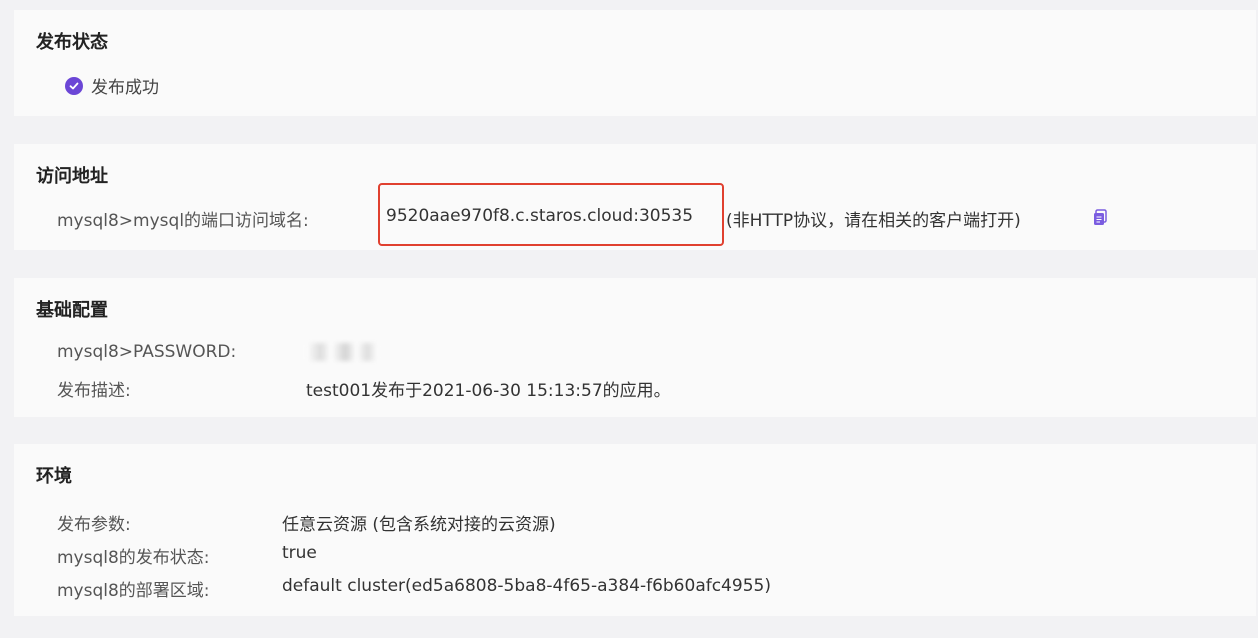 This screenshot has width=1258, height=638. What do you see at coordinates (133, 558) in the screenshot?
I see `publish-state-label: mysql8的发布状态:` at bounding box center [133, 558].